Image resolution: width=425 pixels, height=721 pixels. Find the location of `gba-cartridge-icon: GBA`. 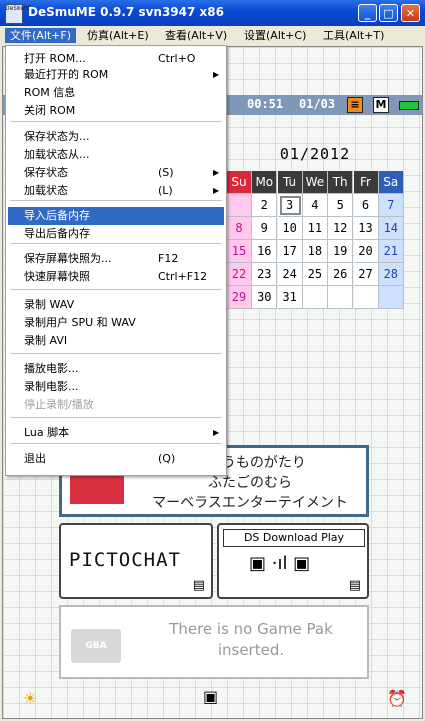

gba-cartridge-icon: GBA is located at coordinates (96, 646).